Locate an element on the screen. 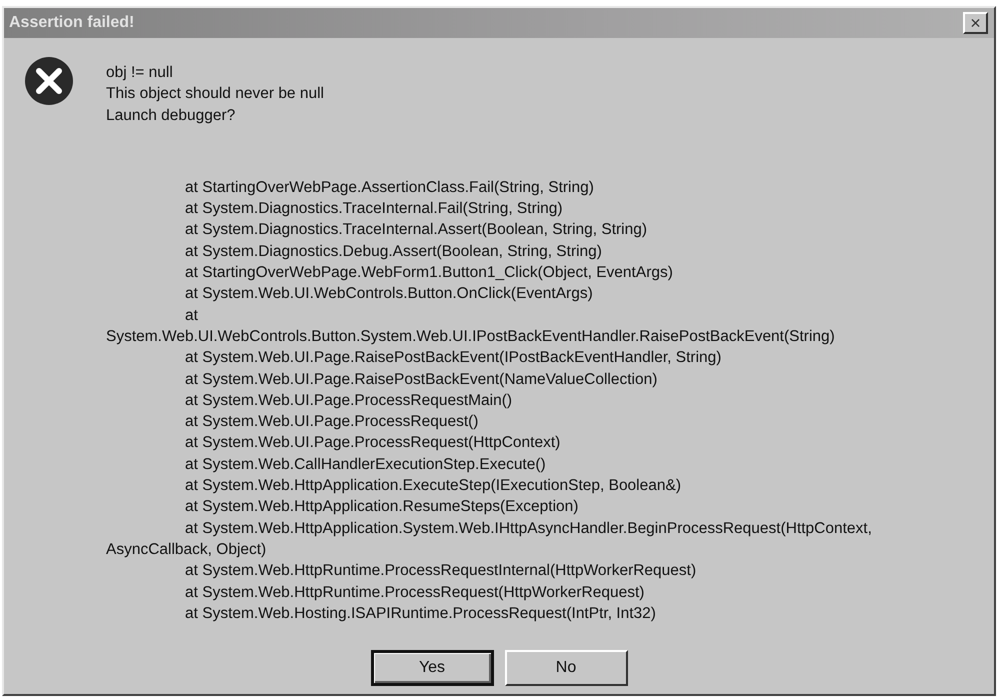 The image size is (1000, 698). stack-trace-line: at System.Web.UI.Page.RaisePostBackEvent(NameValueCollection) is located at coordinates (421, 380).